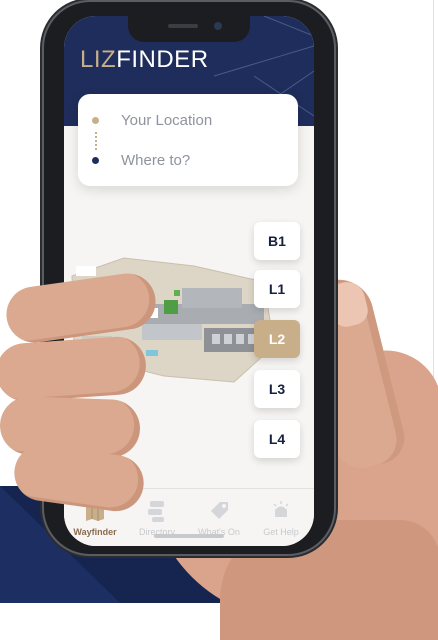 The width and height of the screenshot is (438, 640). What do you see at coordinates (188, 140) in the screenshot?
I see `route-search-card: Your Location Where to?` at bounding box center [188, 140].